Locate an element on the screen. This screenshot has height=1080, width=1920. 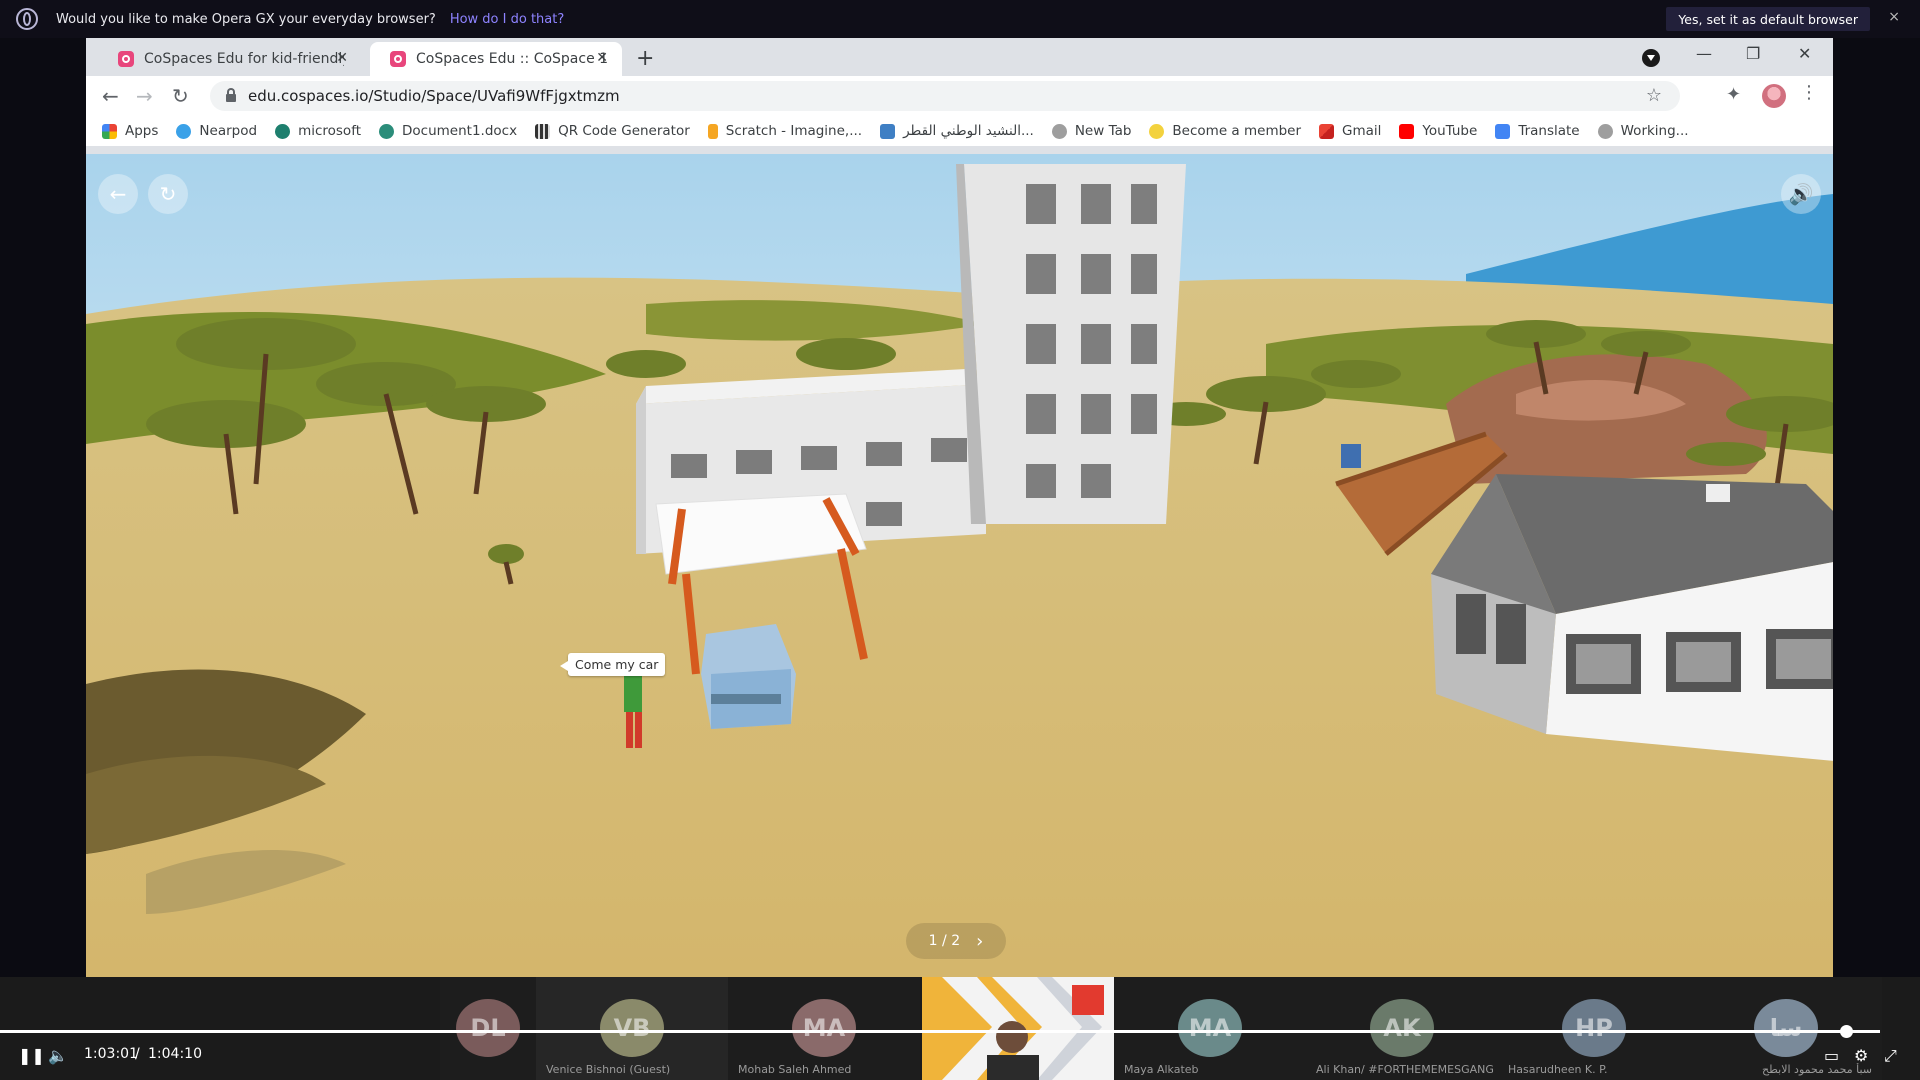
participant-name: Hasarudheen K. P. is located at coordinates (1558, 1069).